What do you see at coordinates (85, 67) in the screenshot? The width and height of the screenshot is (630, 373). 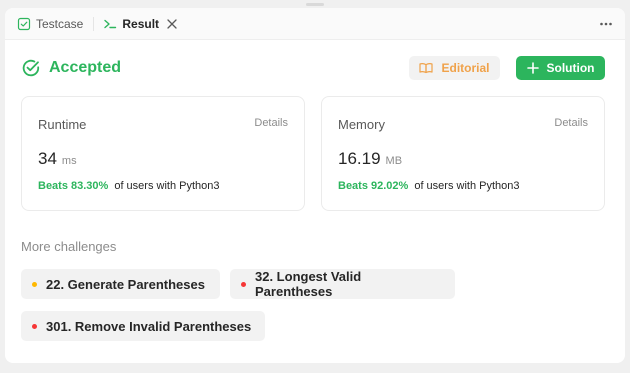 I see `status-label: Accepted` at bounding box center [85, 67].